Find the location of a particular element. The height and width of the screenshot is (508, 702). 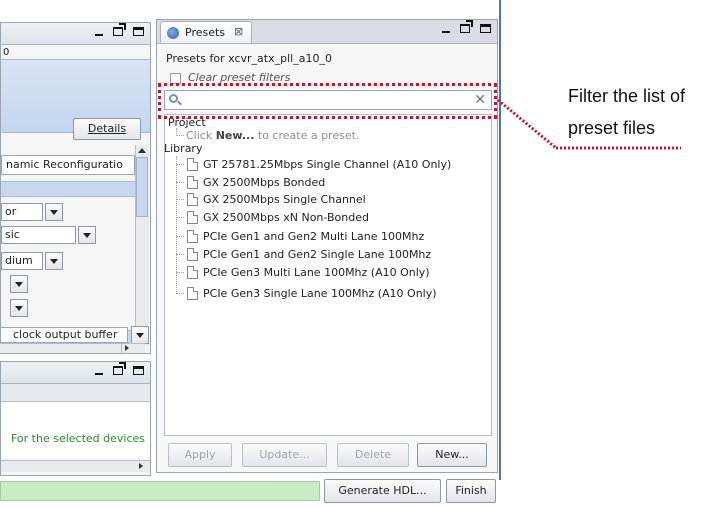

preset-item-pcie-gen3-multi: PCIe Gen3 Multi Lane 100Mhz (A10 Only) is located at coordinates (308, 272).